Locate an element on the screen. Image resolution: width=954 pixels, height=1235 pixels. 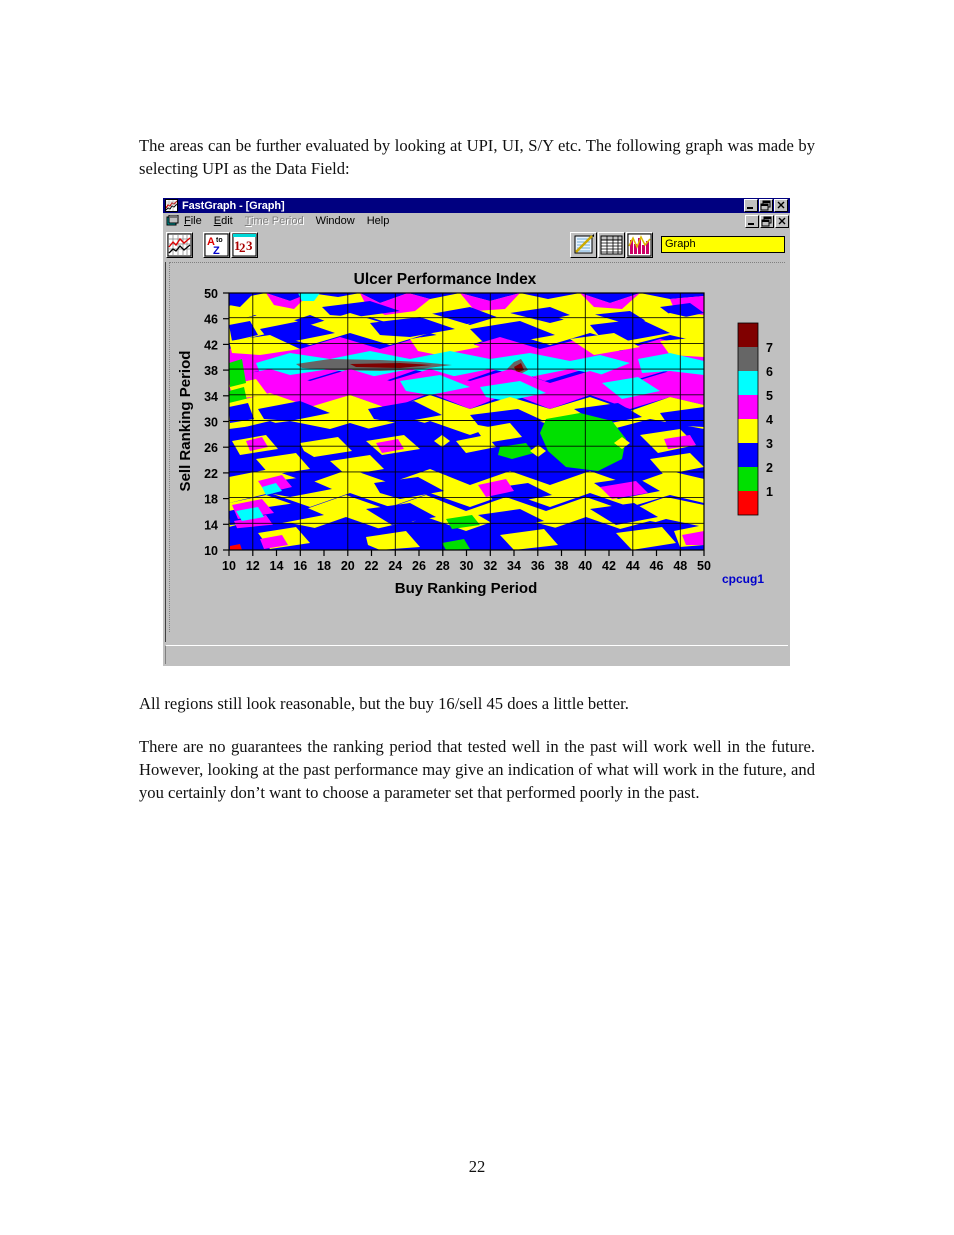
y-tick-50: 50 is located at coordinates (211, 294).